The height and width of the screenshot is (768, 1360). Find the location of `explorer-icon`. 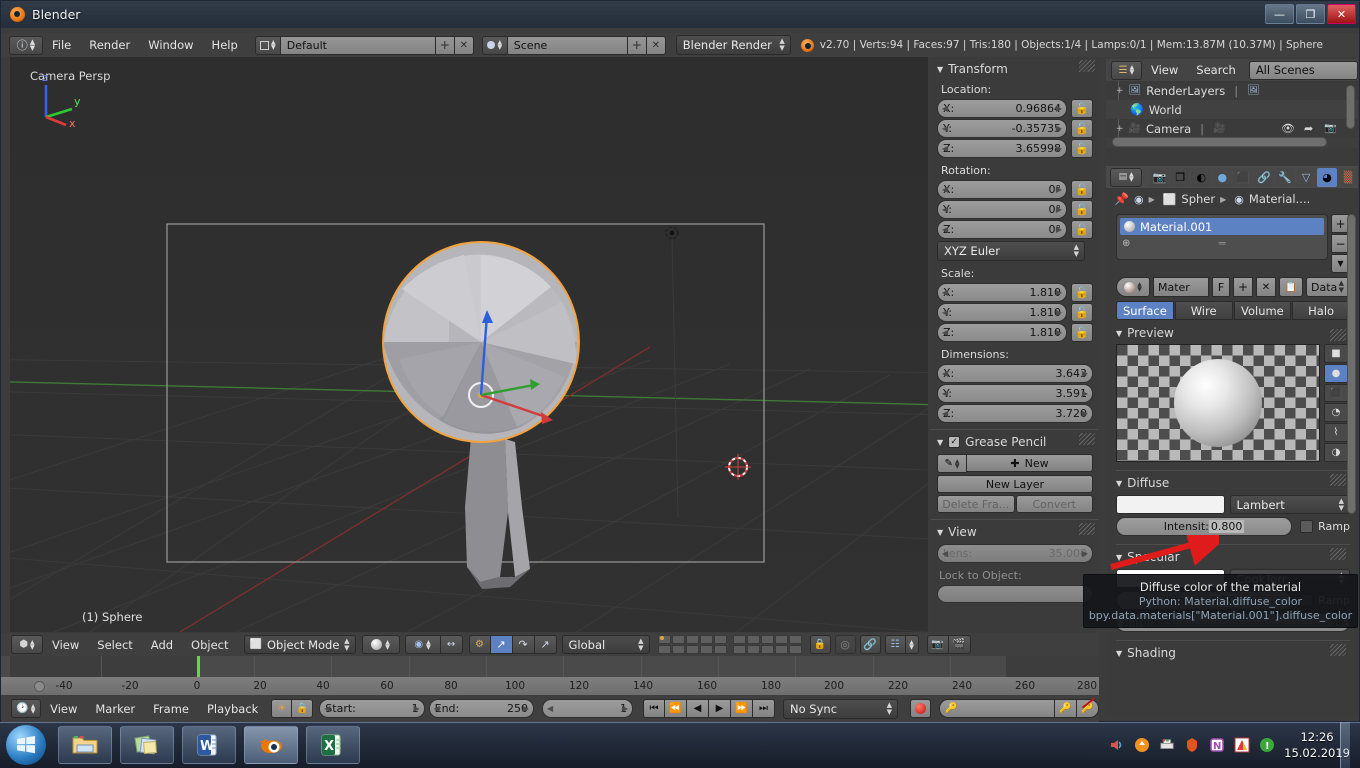

explorer-icon is located at coordinates (85, 745).